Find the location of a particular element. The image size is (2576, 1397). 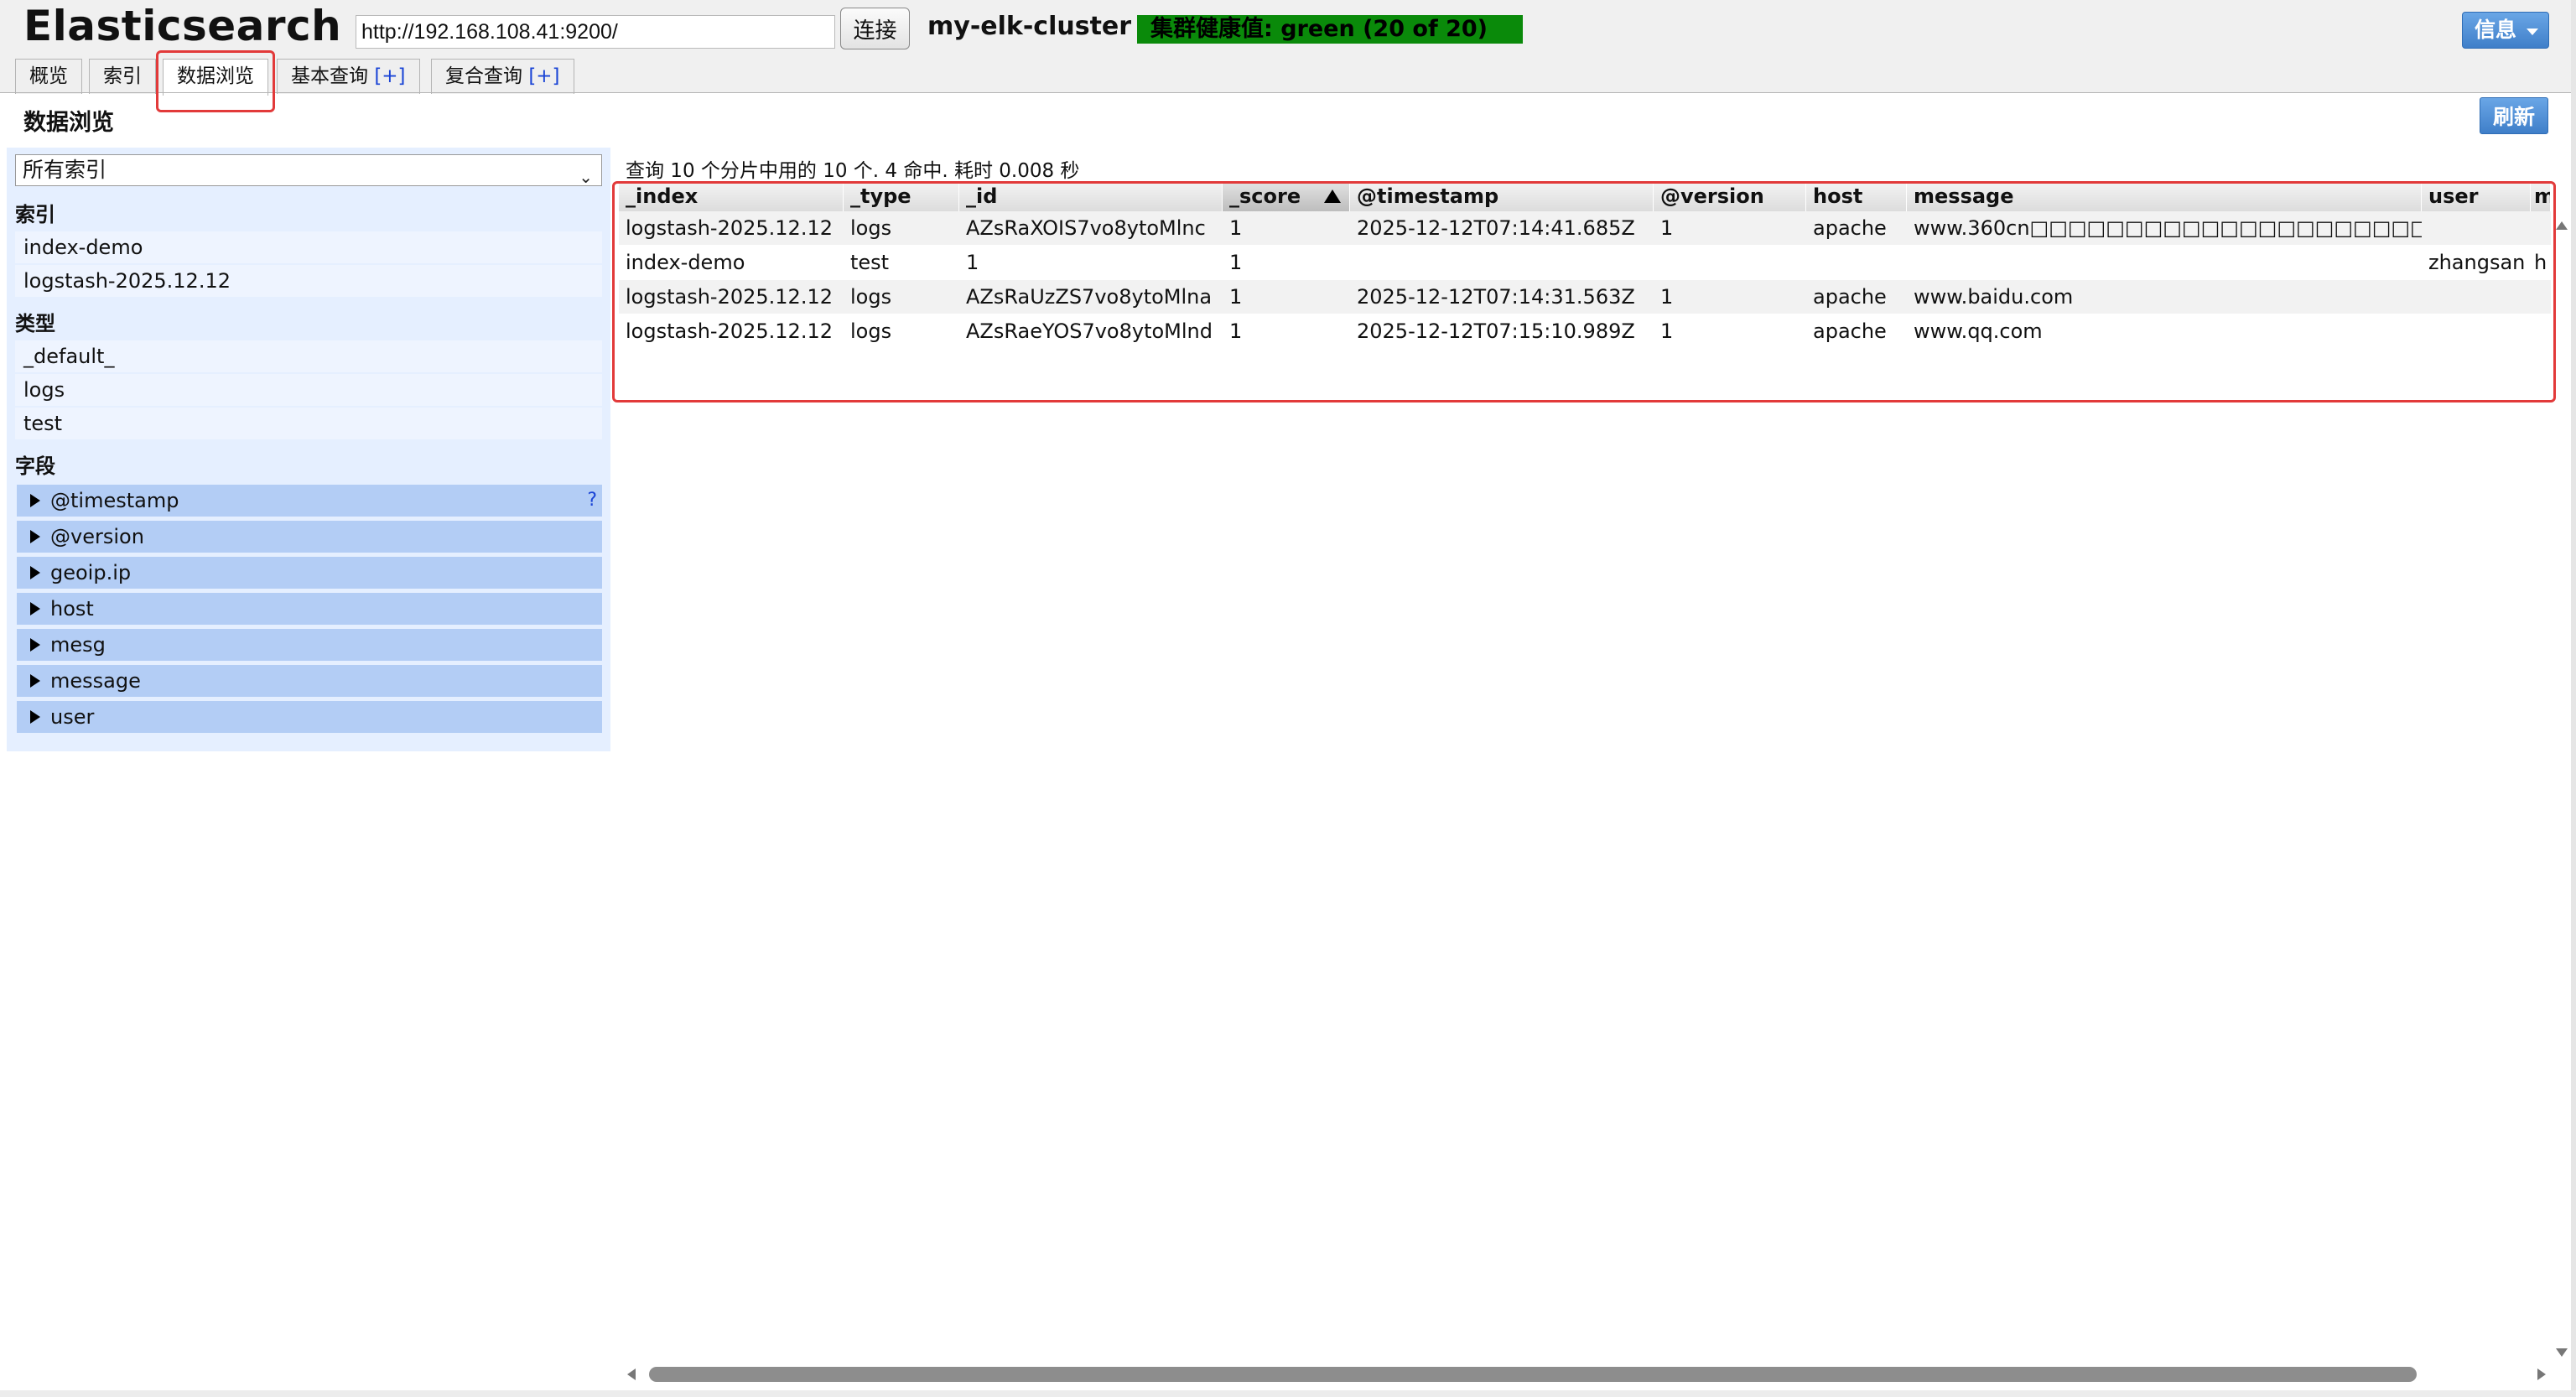

cell-mesg: h is located at coordinates (2540, 262).